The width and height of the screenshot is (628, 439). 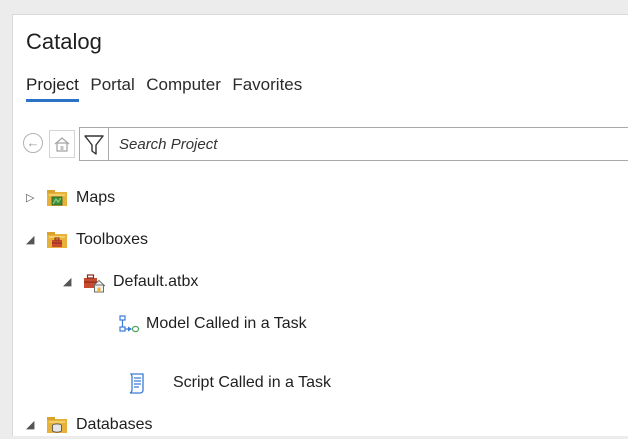 What do you see at coordinates (52, 88) in the screenshot?
I see `tab-project: Project` at bounding box center [52, 88].